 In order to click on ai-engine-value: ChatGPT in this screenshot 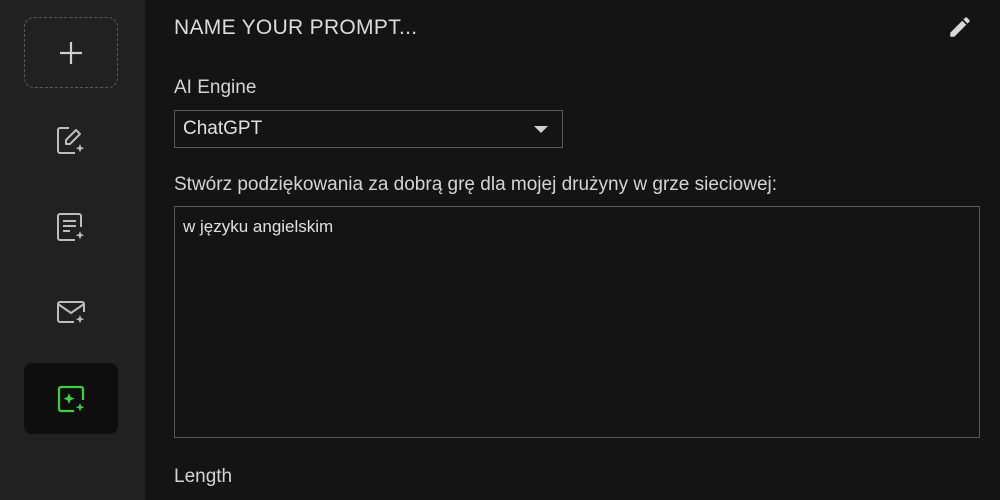, I will do `click(223, 128)`.